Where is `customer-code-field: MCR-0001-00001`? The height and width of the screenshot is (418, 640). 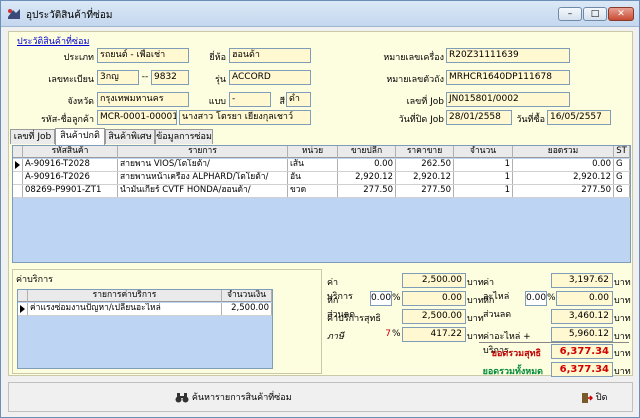 customer-code-field: MCR-0001-00001 is located at coordinates (137, 117).